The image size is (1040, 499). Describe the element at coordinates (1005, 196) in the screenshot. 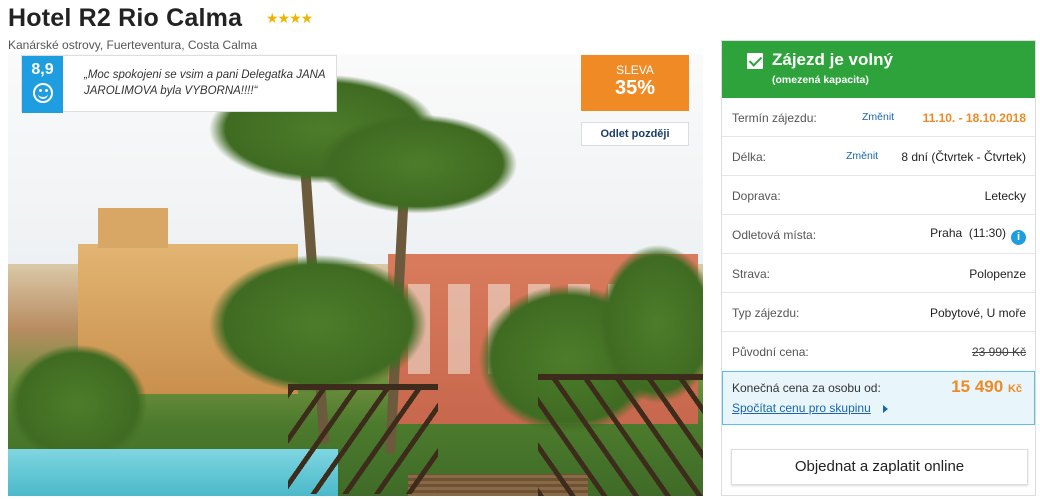

I see `row-value: Letecky` at that location.